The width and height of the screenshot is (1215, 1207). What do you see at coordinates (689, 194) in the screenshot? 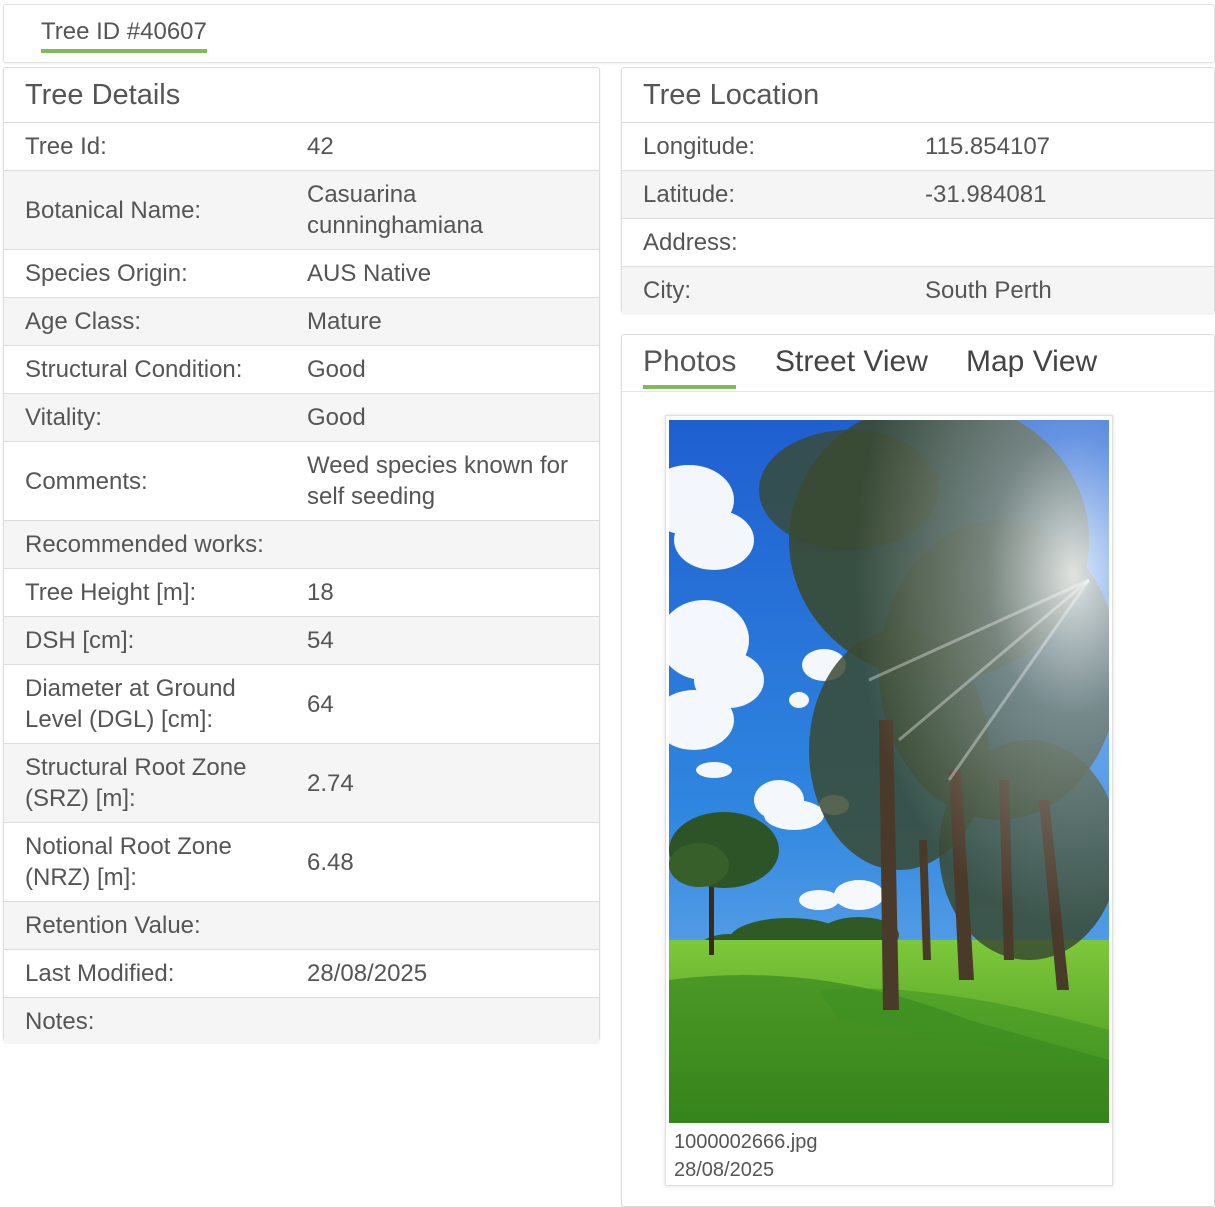
I see `location-label: Latitude:` at bounding box center [689, 194].